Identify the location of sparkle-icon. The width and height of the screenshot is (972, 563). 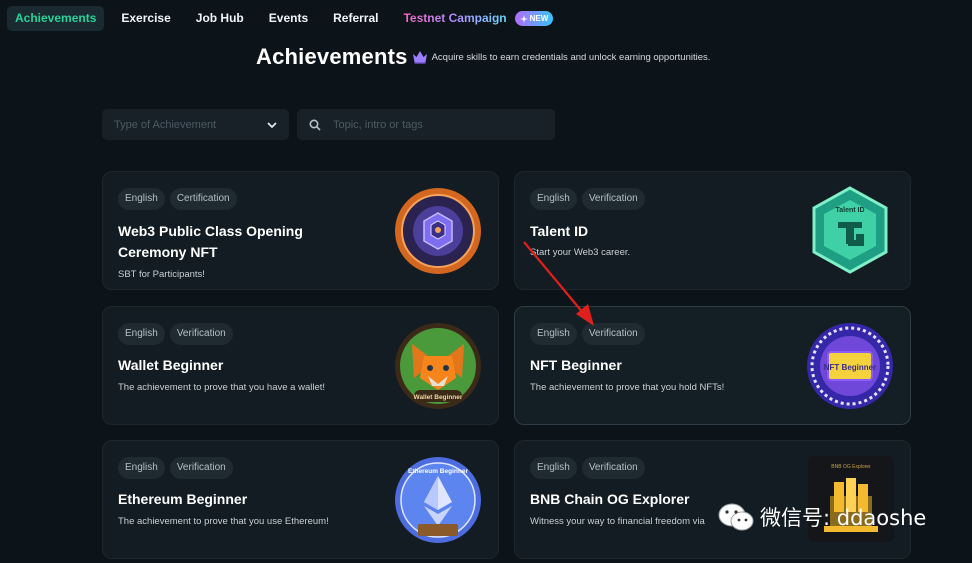
(523, 18).